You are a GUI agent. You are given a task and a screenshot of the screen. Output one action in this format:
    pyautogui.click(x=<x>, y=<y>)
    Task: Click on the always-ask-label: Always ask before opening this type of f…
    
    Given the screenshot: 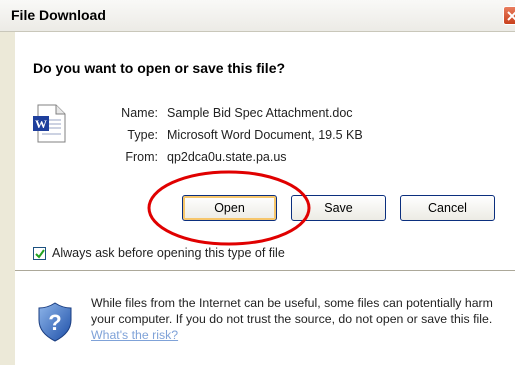 What is the action you would take?
    pyautogui.click(x=168, y=253)
    